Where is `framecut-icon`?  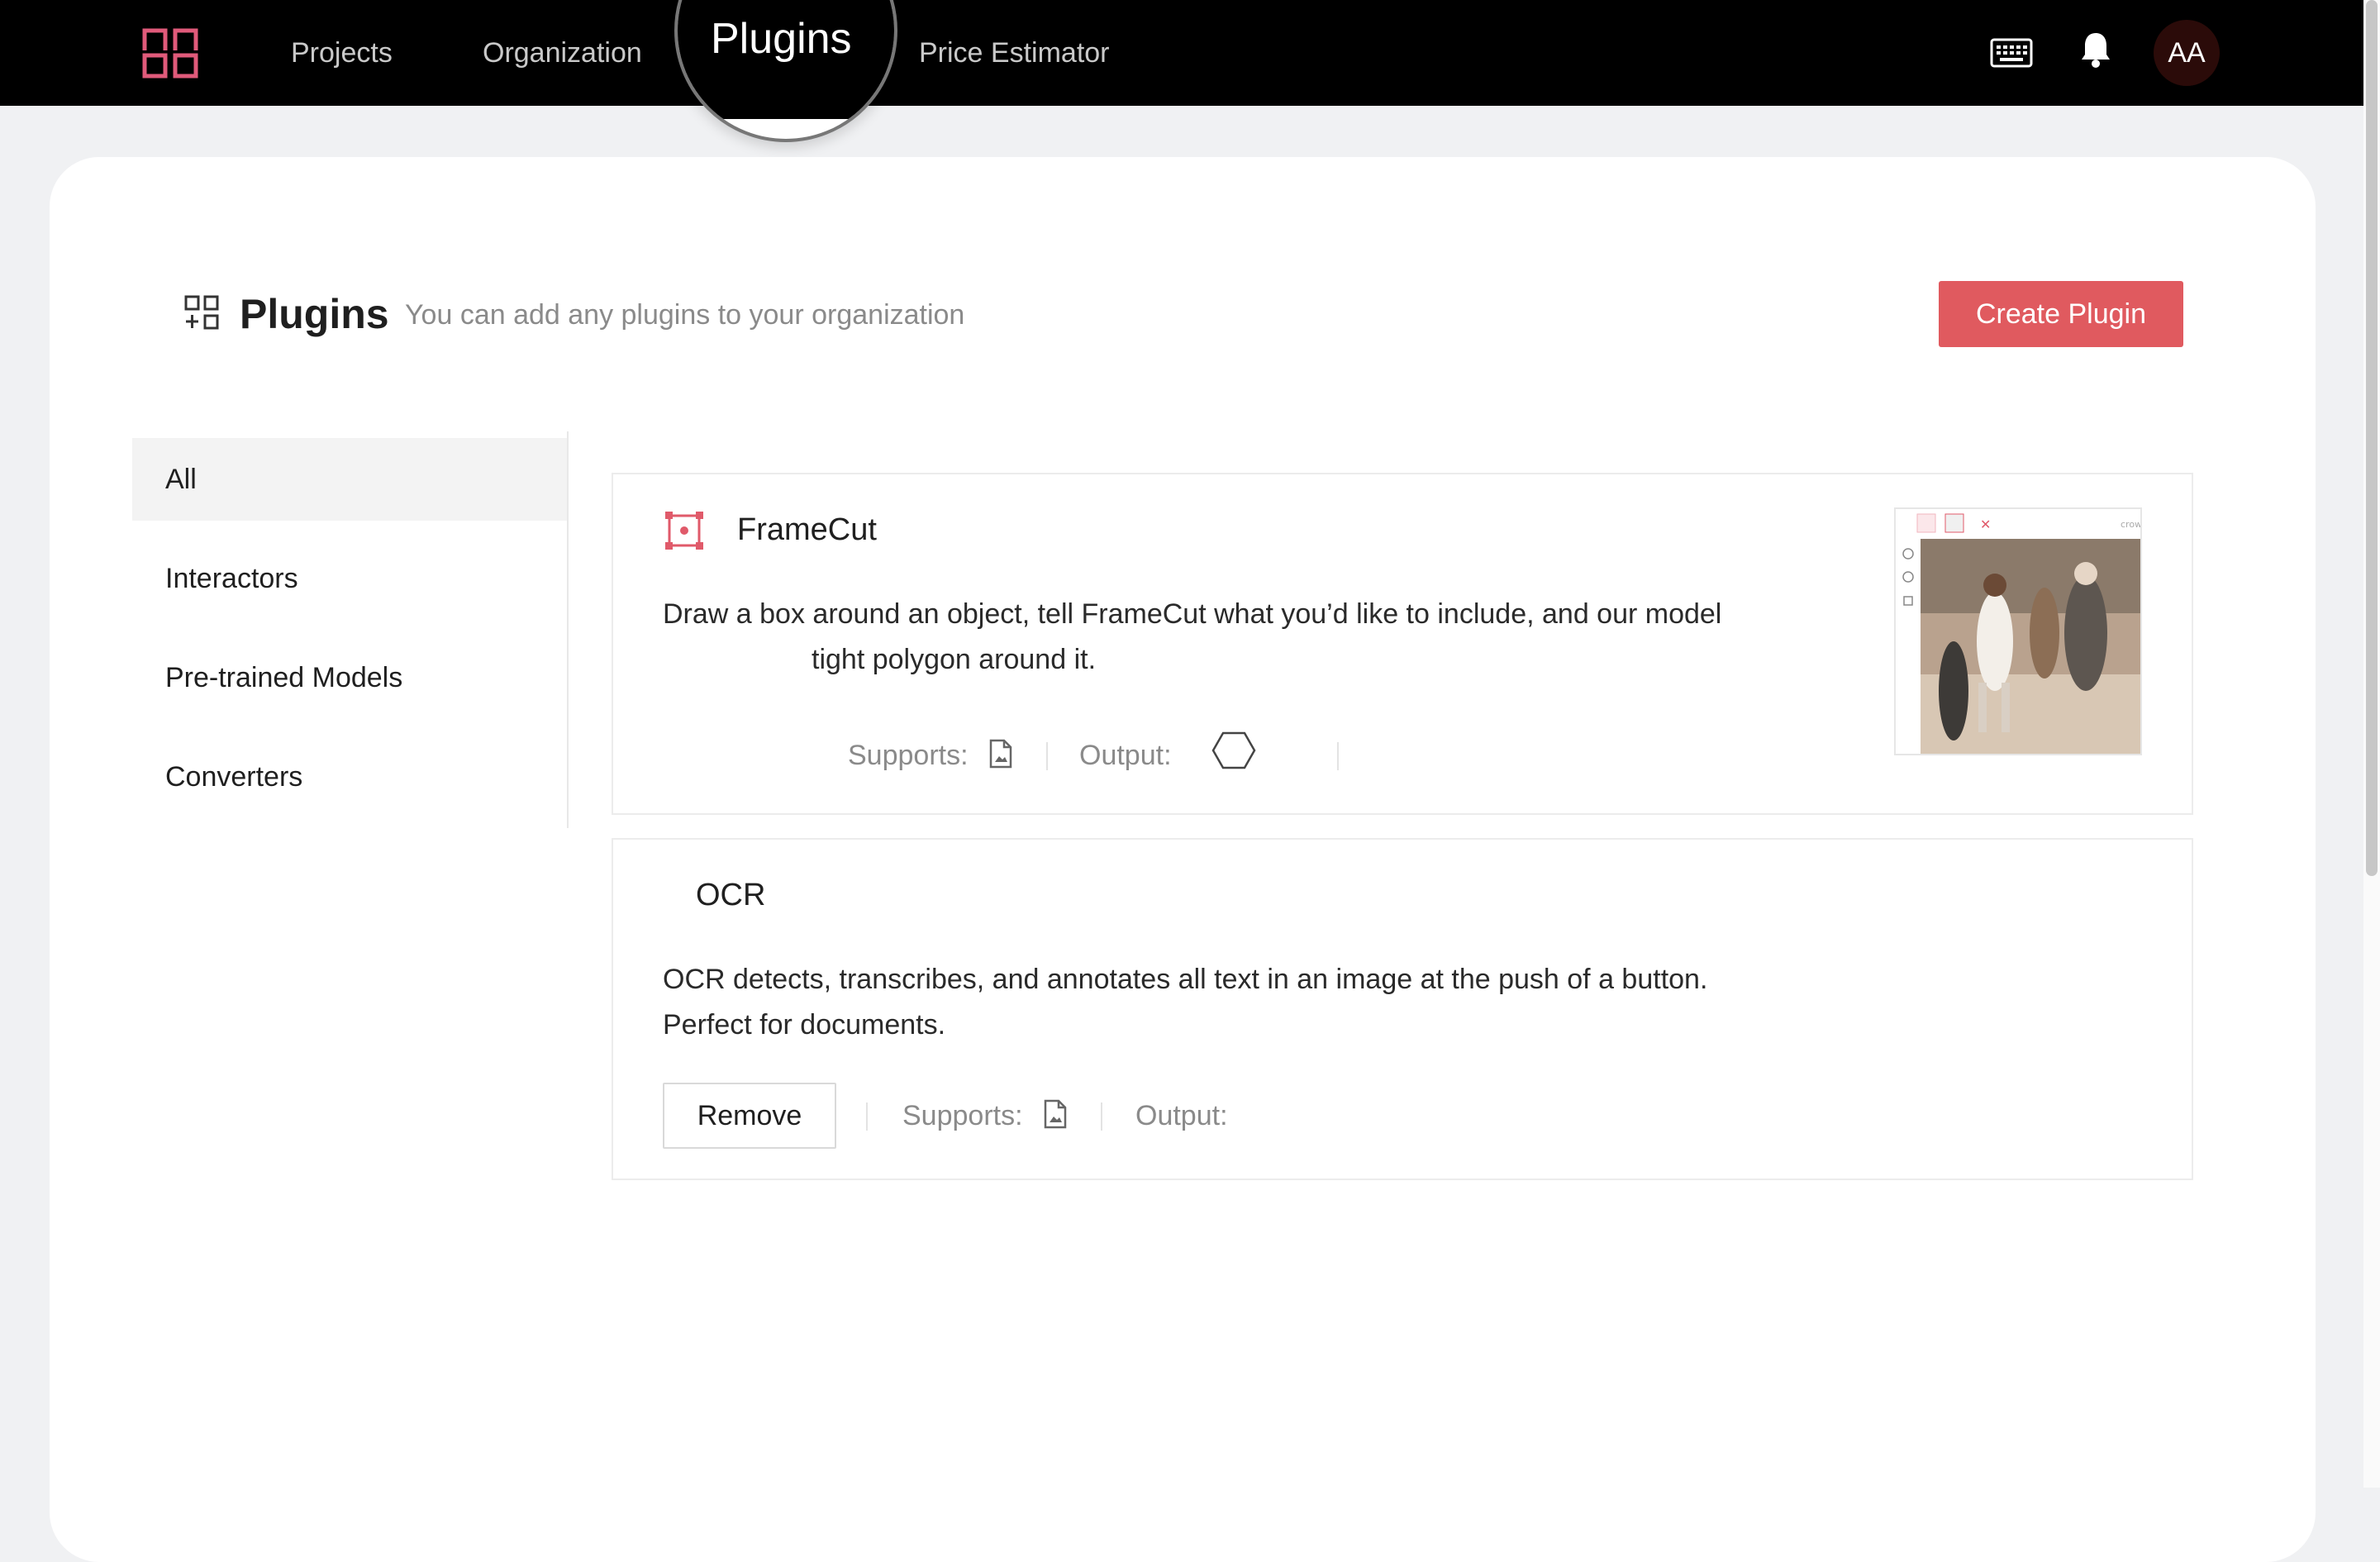
framecut-icon is located at coordinates (684, 531).